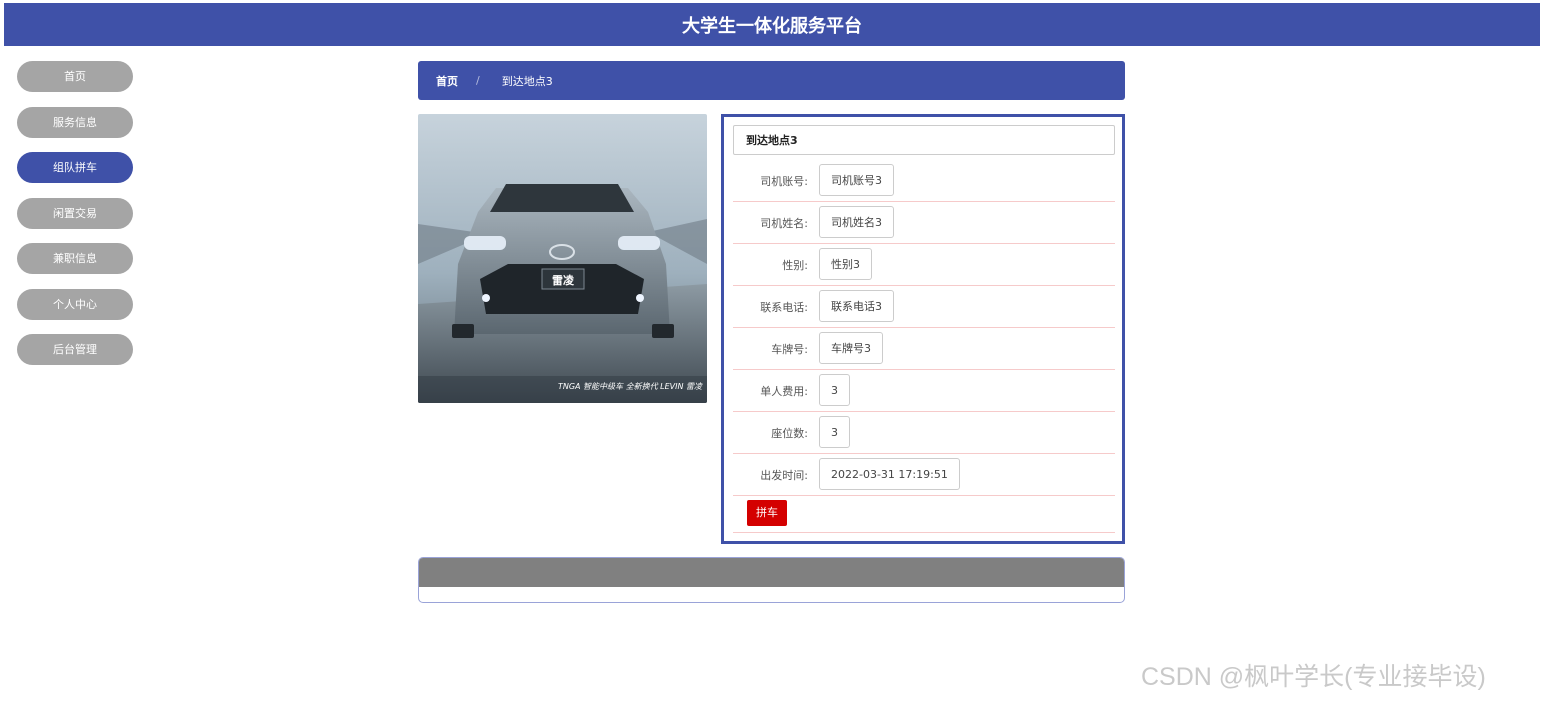 The image size is (1541, 701). I want to click on action-row: 拼车, so click(924, 514).